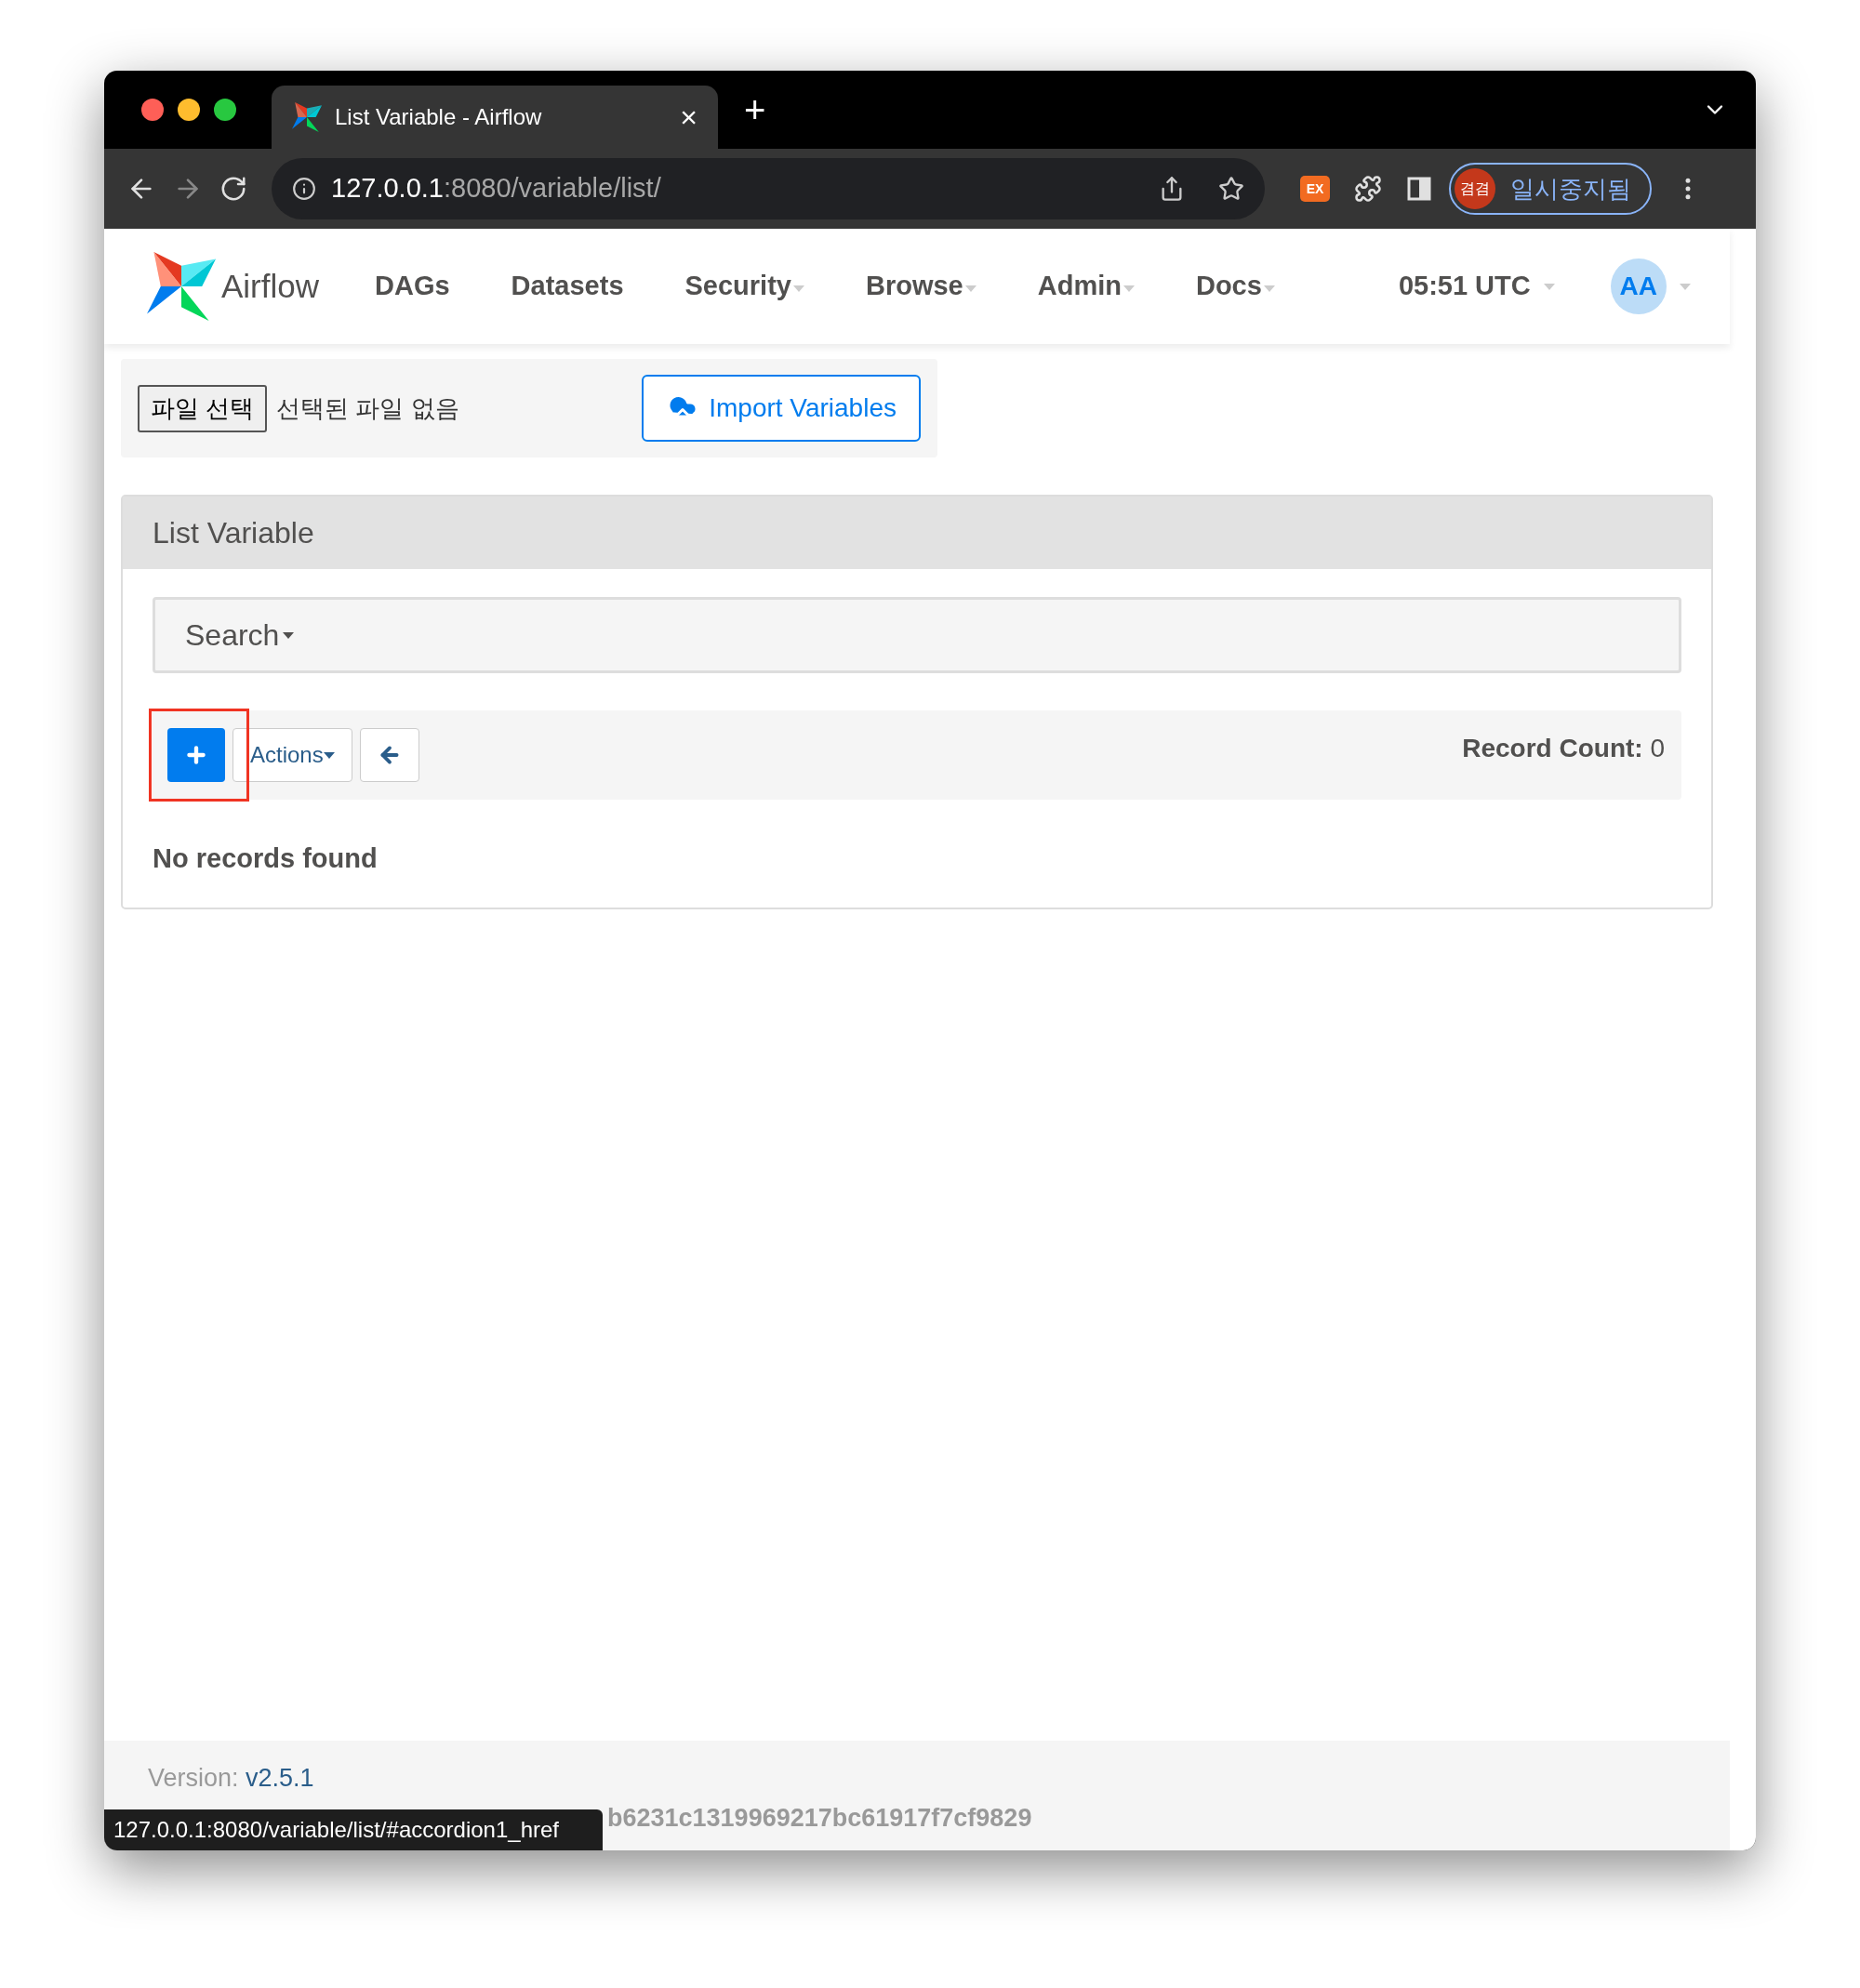 Image resolution: width=1860 pixels, height=1988 pixels. Describe the element at coordinates (233, 533) in the screenshot. I see `panel-title: List Variable` at that location.